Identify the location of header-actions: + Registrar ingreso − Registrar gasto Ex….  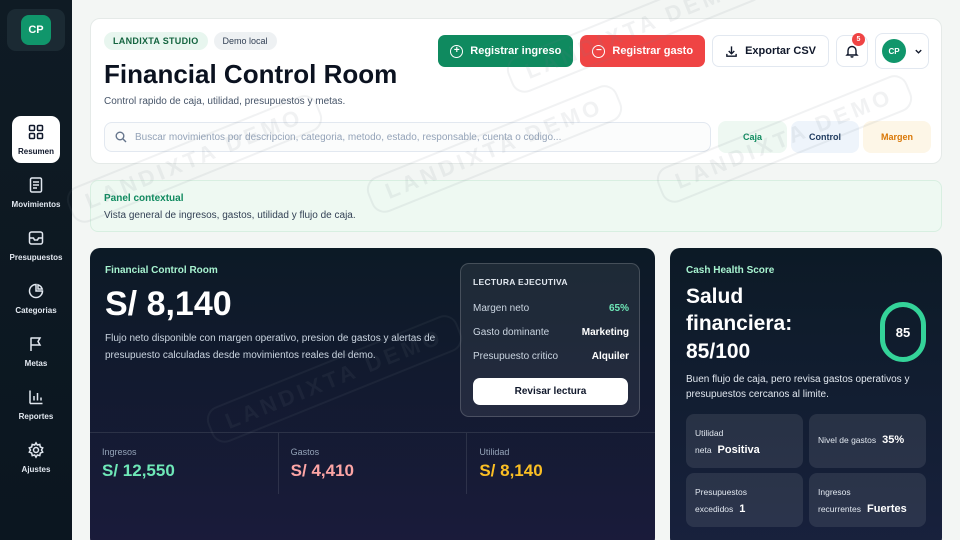
(683, 51).